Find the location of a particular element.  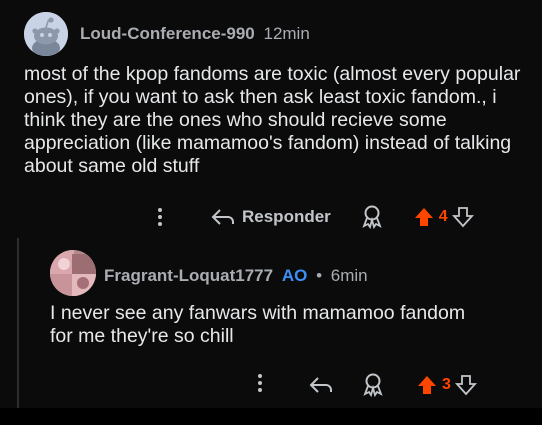

reply-time: 6min is located at coordinates (349, 275).